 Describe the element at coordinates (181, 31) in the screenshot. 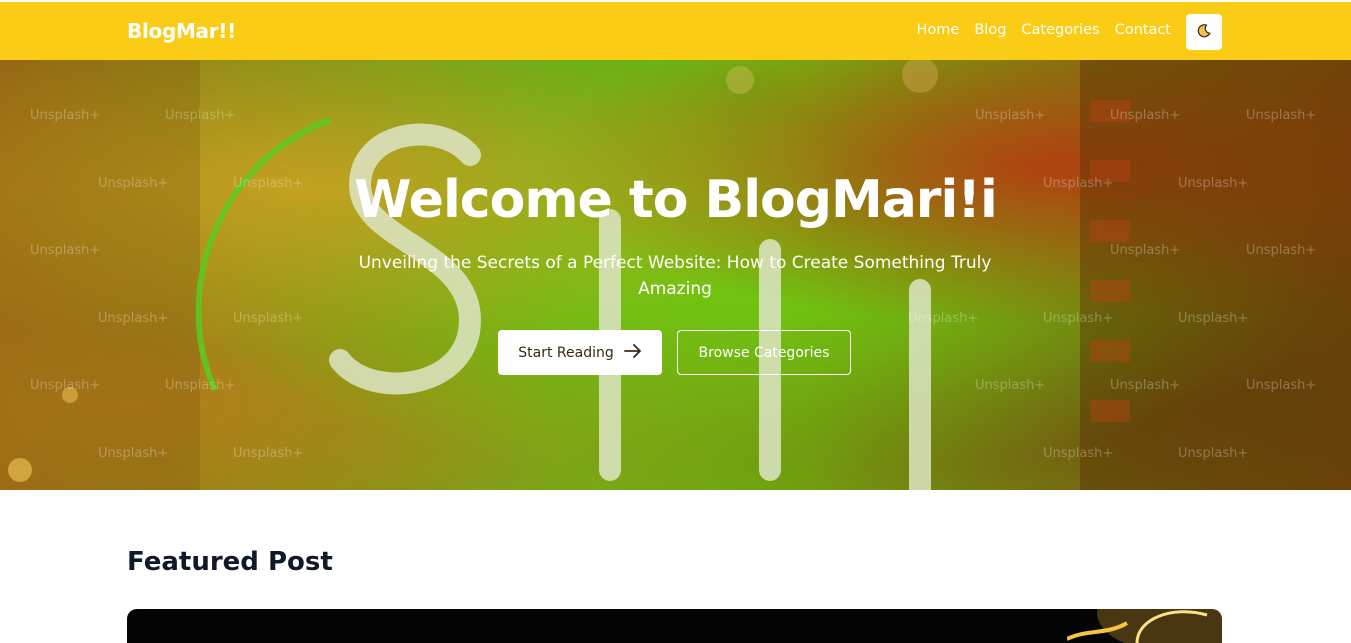

I see `brand-logo: BlogMar!!` at that location.